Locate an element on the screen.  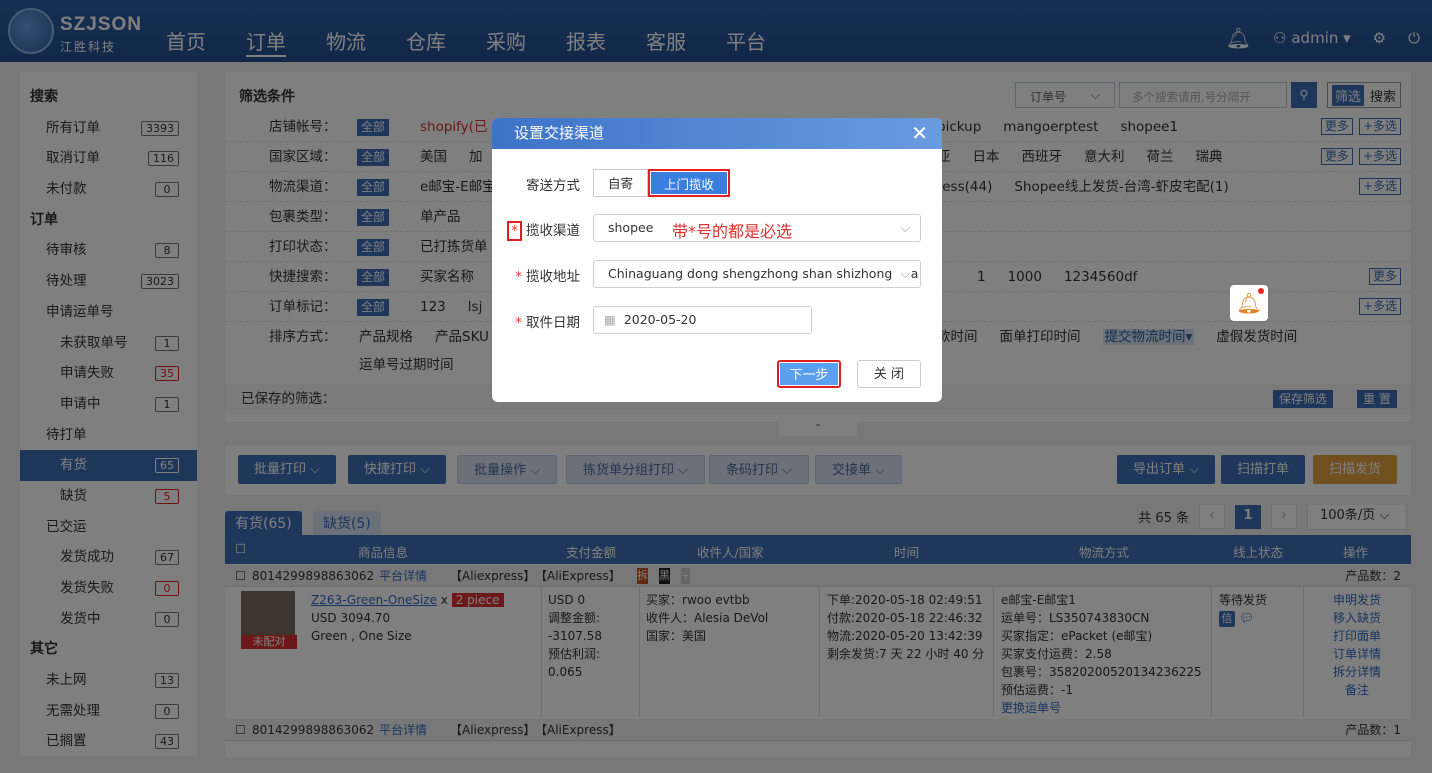
method-label: 寄送方式 is located at coordinates (553, 186).